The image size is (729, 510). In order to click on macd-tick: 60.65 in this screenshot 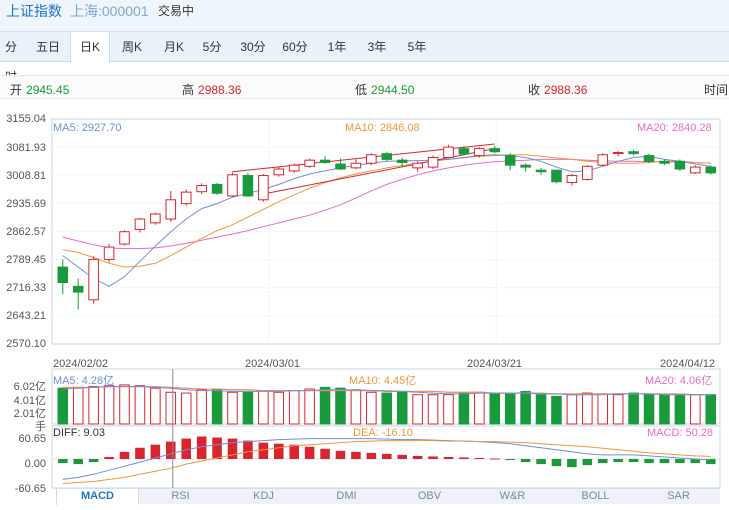, I will do `click(32, 439)`.